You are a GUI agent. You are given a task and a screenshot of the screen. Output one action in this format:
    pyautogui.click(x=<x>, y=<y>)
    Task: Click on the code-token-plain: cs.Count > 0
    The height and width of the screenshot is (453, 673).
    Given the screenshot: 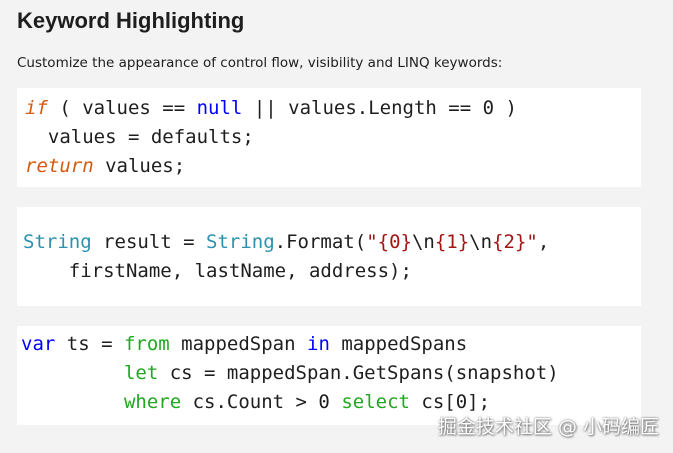 What is the action you would take?
    pyautogui.click(x=261, y=402)
    